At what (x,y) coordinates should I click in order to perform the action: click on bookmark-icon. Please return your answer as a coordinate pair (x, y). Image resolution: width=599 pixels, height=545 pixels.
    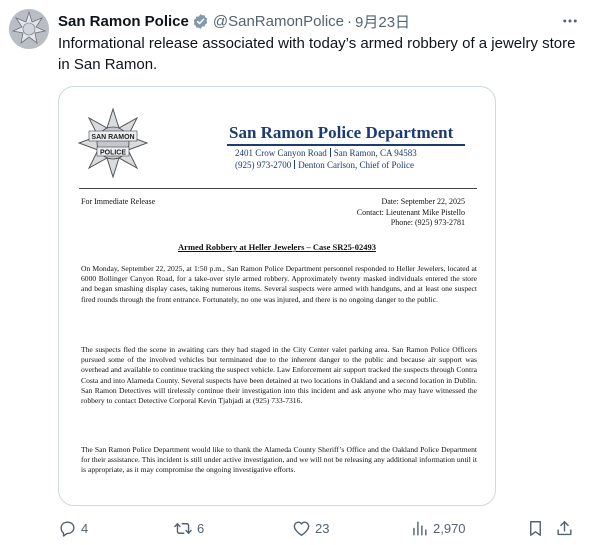
    Looking at the image, I should click on (535, 528).